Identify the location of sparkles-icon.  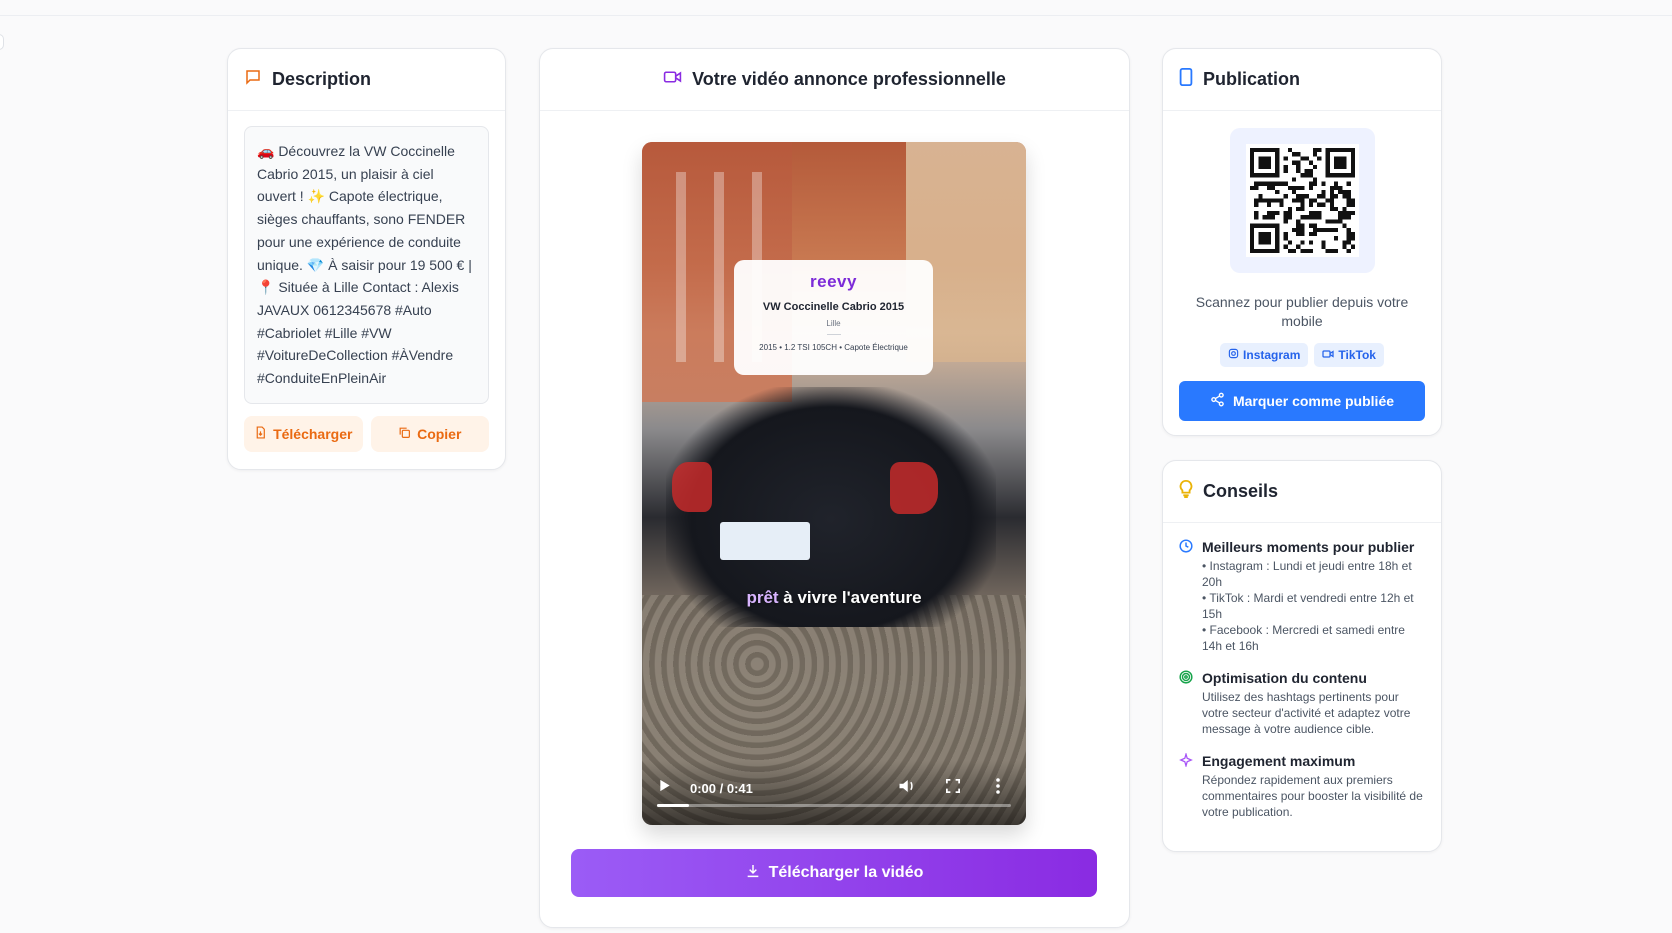
(1186, 785).